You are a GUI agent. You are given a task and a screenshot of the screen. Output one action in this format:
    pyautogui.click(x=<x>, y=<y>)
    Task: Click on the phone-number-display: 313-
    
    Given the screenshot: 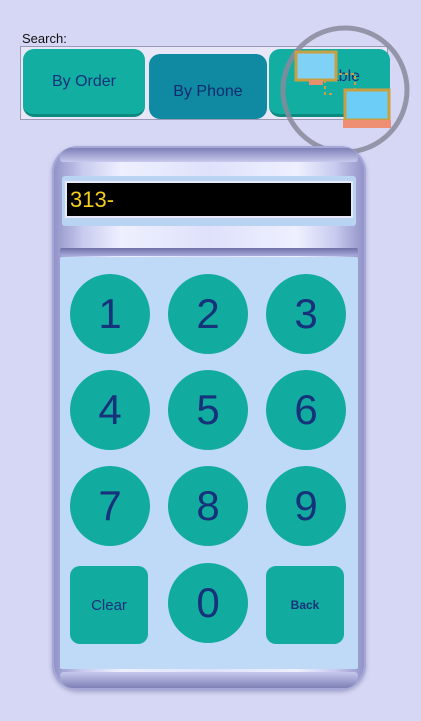 What is the action you would take?
    pyautogui.click(x=209, y=199)
    